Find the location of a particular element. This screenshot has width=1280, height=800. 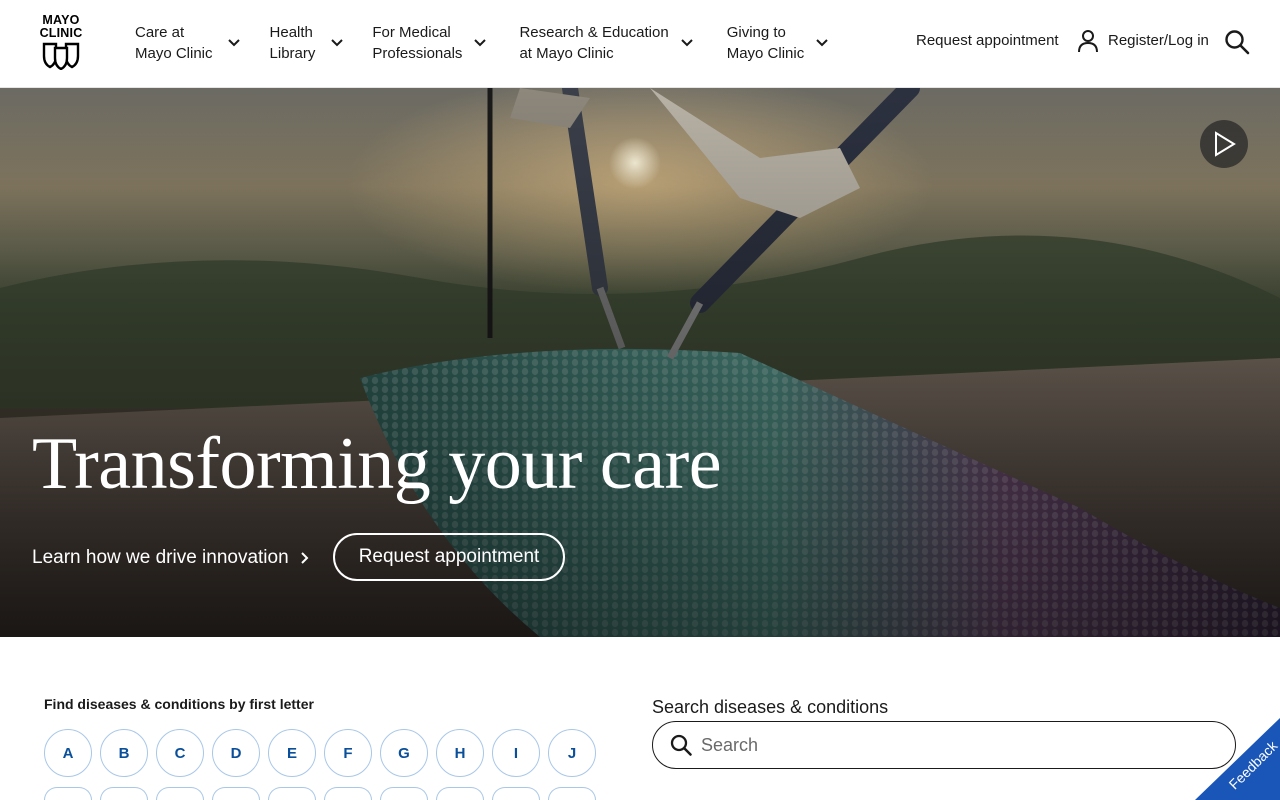

nav-label-line1: Health is located at coordinates (291, 32).